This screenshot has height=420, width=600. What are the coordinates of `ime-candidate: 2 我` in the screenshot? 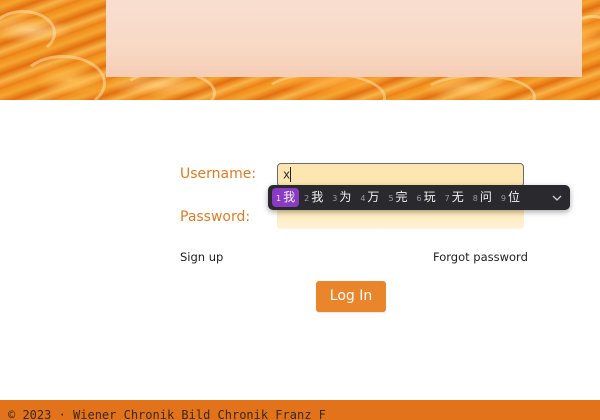 It's located at (313, 197).